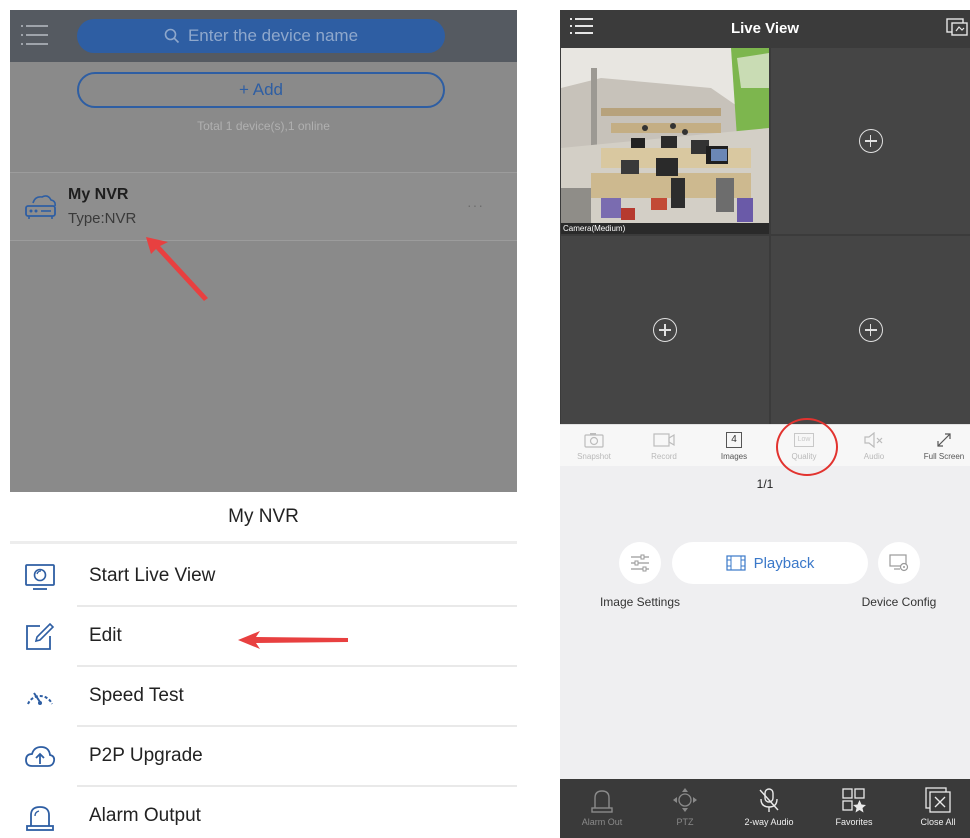 The width and height of the screenshot is (970, 838). I want to click on images-button: 4 Images, so click(734, 445).